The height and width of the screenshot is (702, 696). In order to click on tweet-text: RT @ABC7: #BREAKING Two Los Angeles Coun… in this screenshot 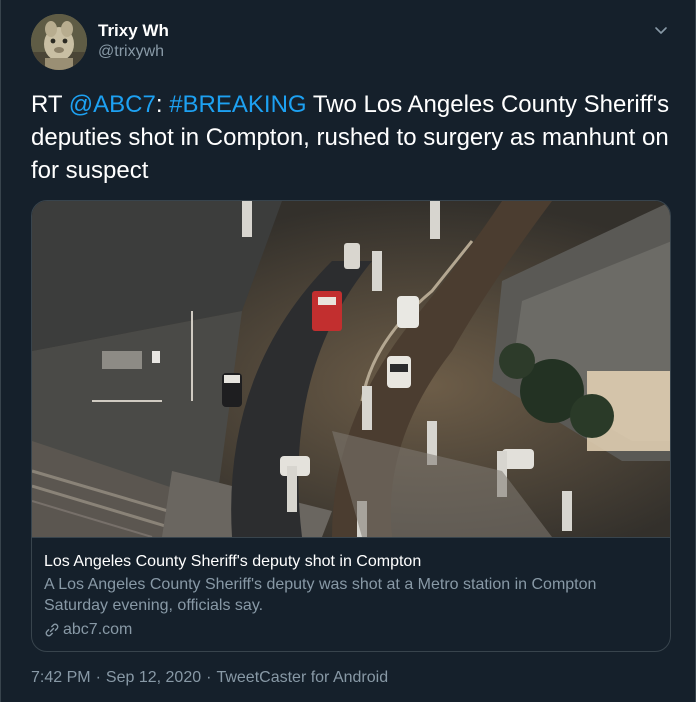, I will do `click(351, 137)`.